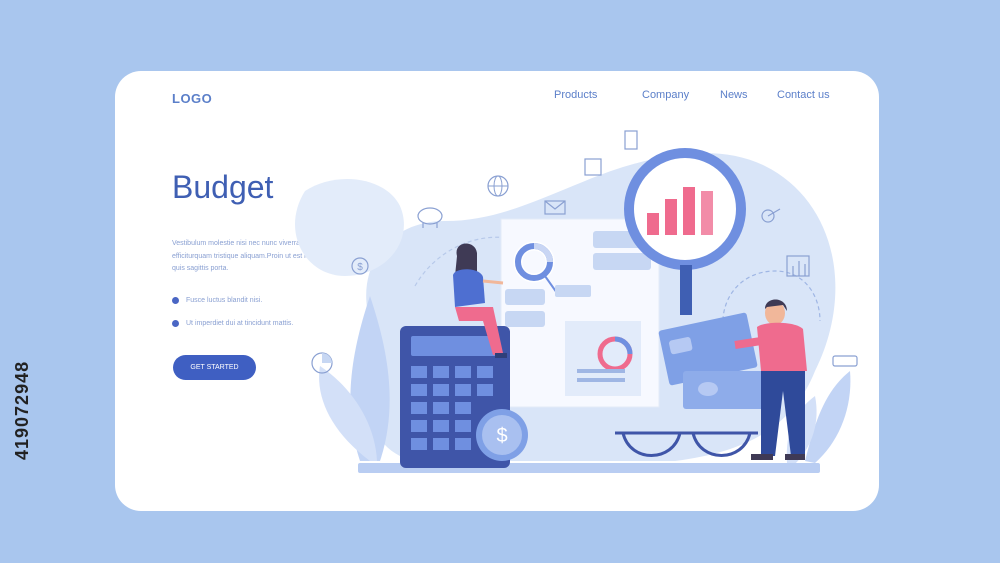 The height and width of the screenshot is (563, 1000). I want to click on coin-icon: $, so click(502, 435).